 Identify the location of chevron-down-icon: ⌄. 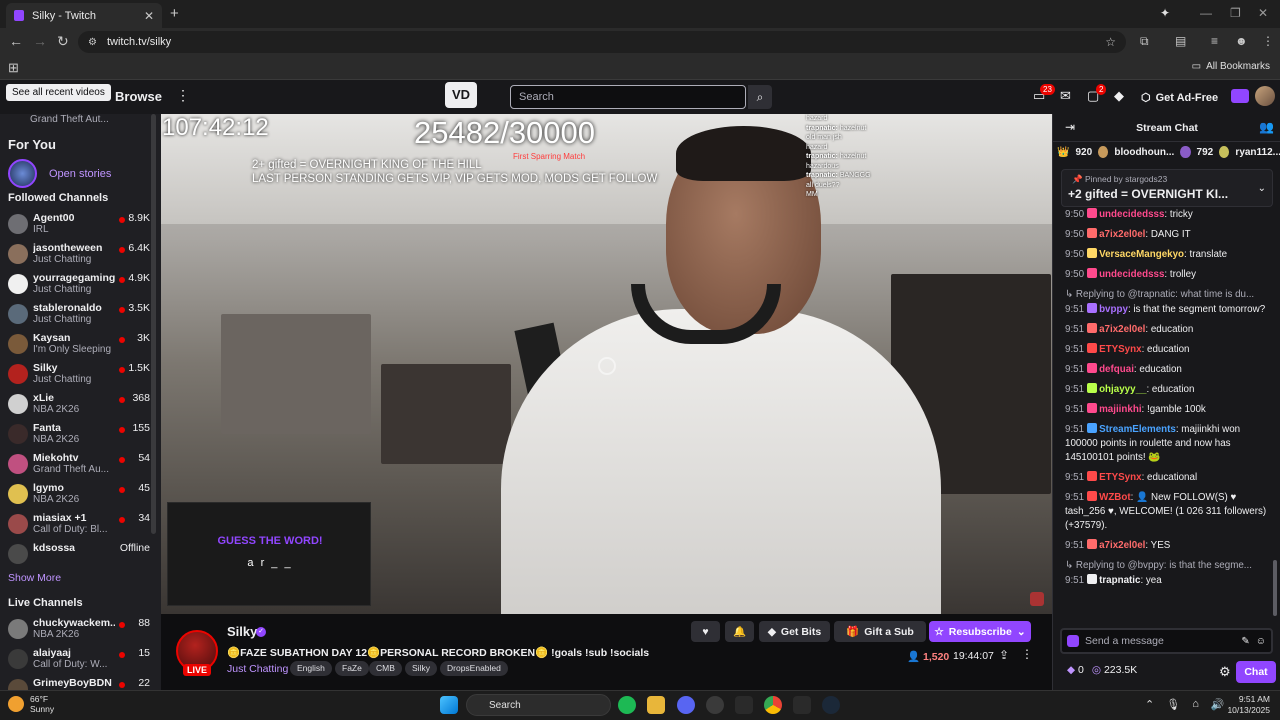
(1262, 188).